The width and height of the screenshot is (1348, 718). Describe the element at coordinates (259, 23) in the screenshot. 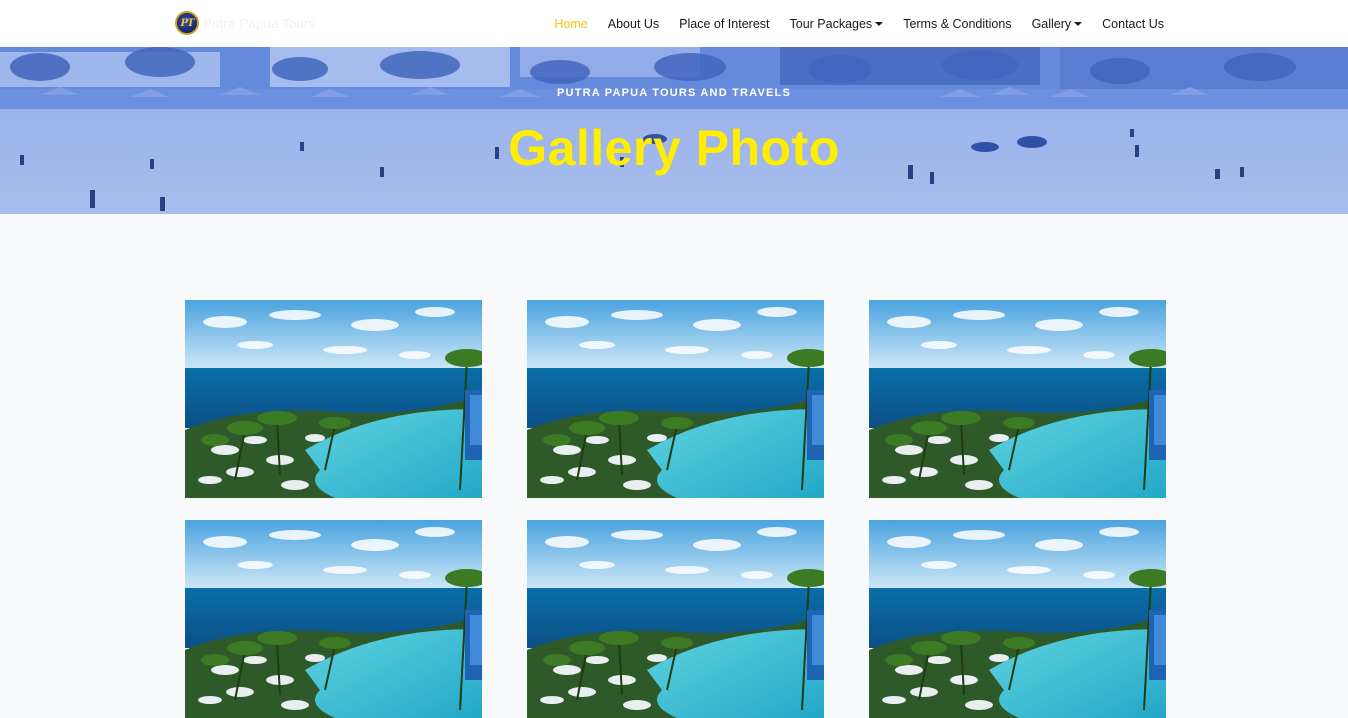

I see `brand-name: Putra Papua Tours` at that location.